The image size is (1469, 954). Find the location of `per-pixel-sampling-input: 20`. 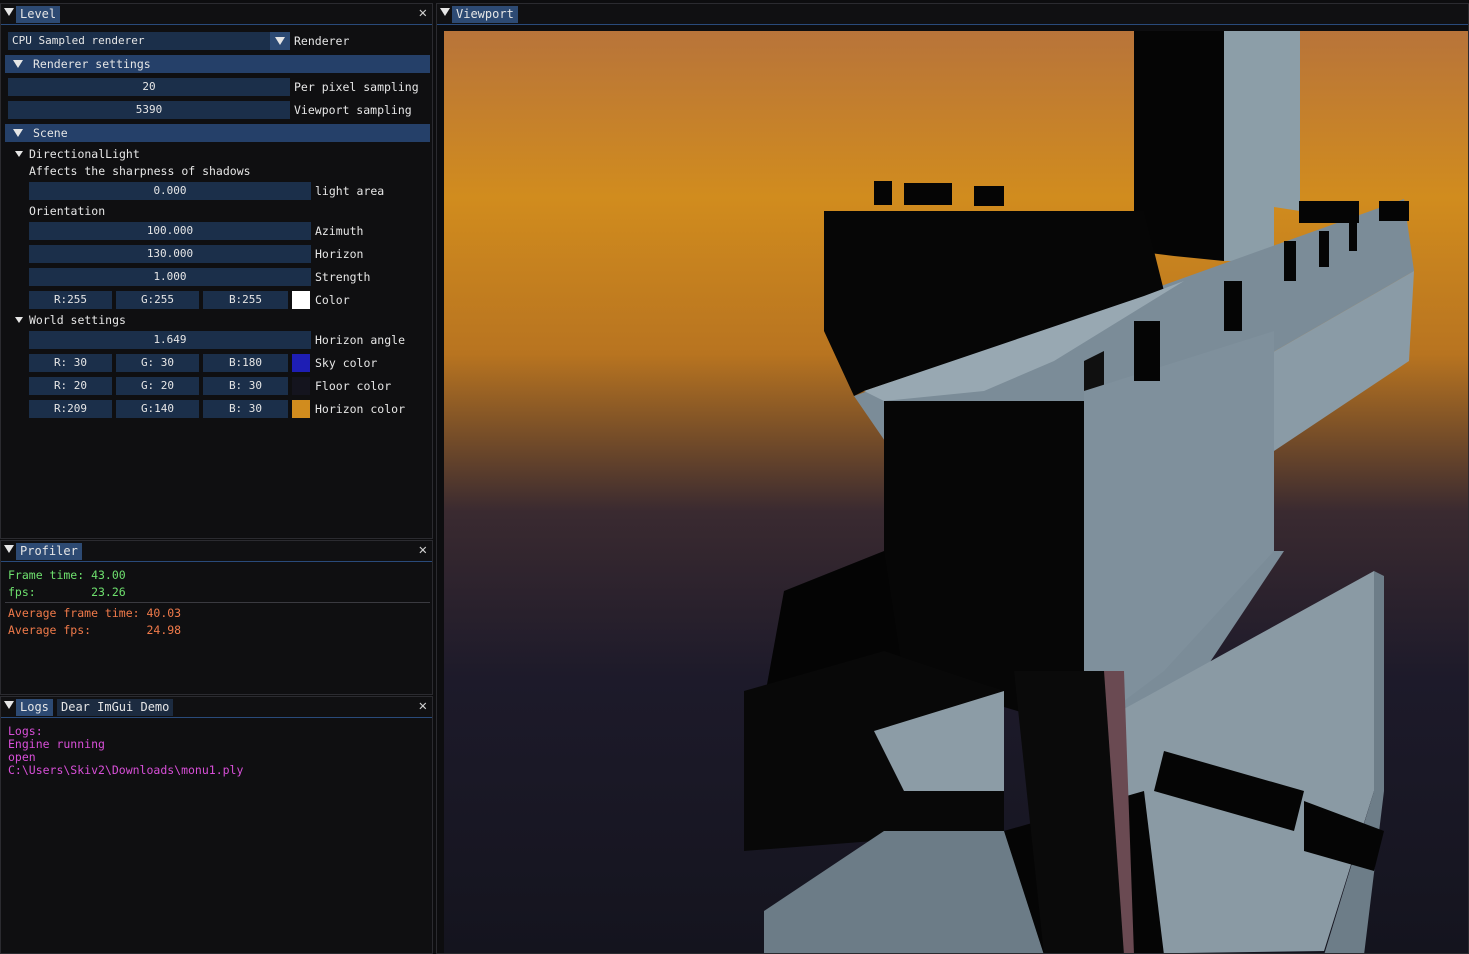

per-pixel-sampling-input: 20 is located at coordinates (149, 87).